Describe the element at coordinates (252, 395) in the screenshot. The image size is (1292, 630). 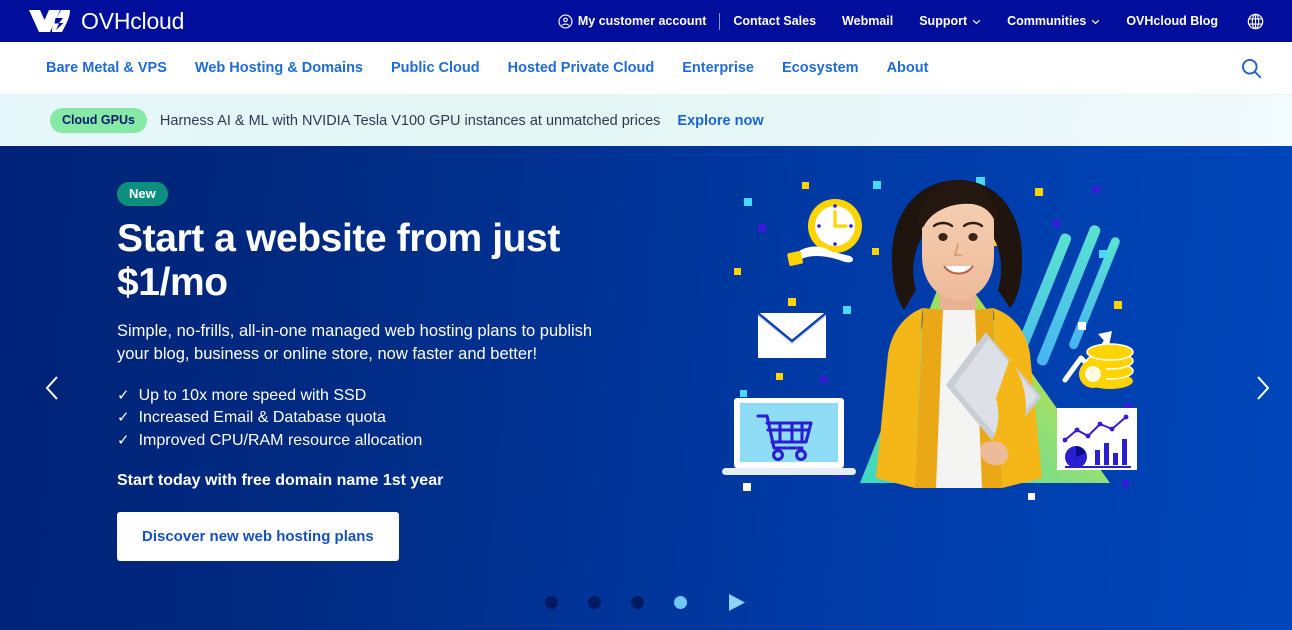
I see `hero-feature-label: Up to 10x more speed with SSD` at that location.